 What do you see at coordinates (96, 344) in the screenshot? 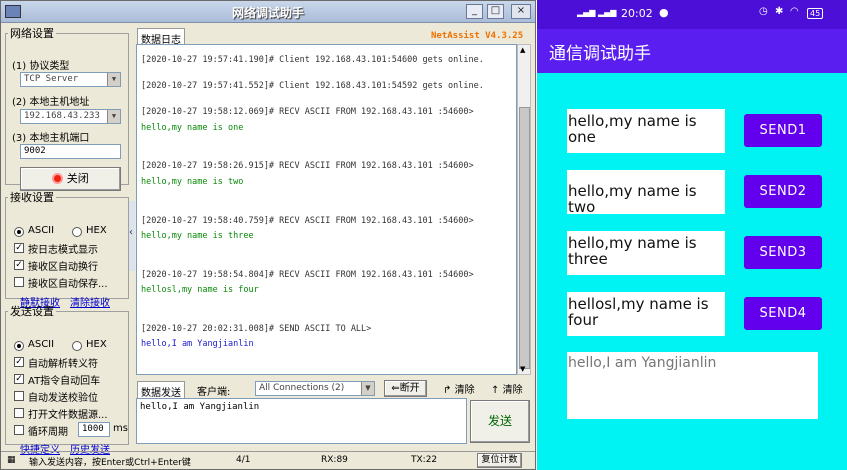
I see `send-hex-label: HEX` at bounding box center [96, 344].